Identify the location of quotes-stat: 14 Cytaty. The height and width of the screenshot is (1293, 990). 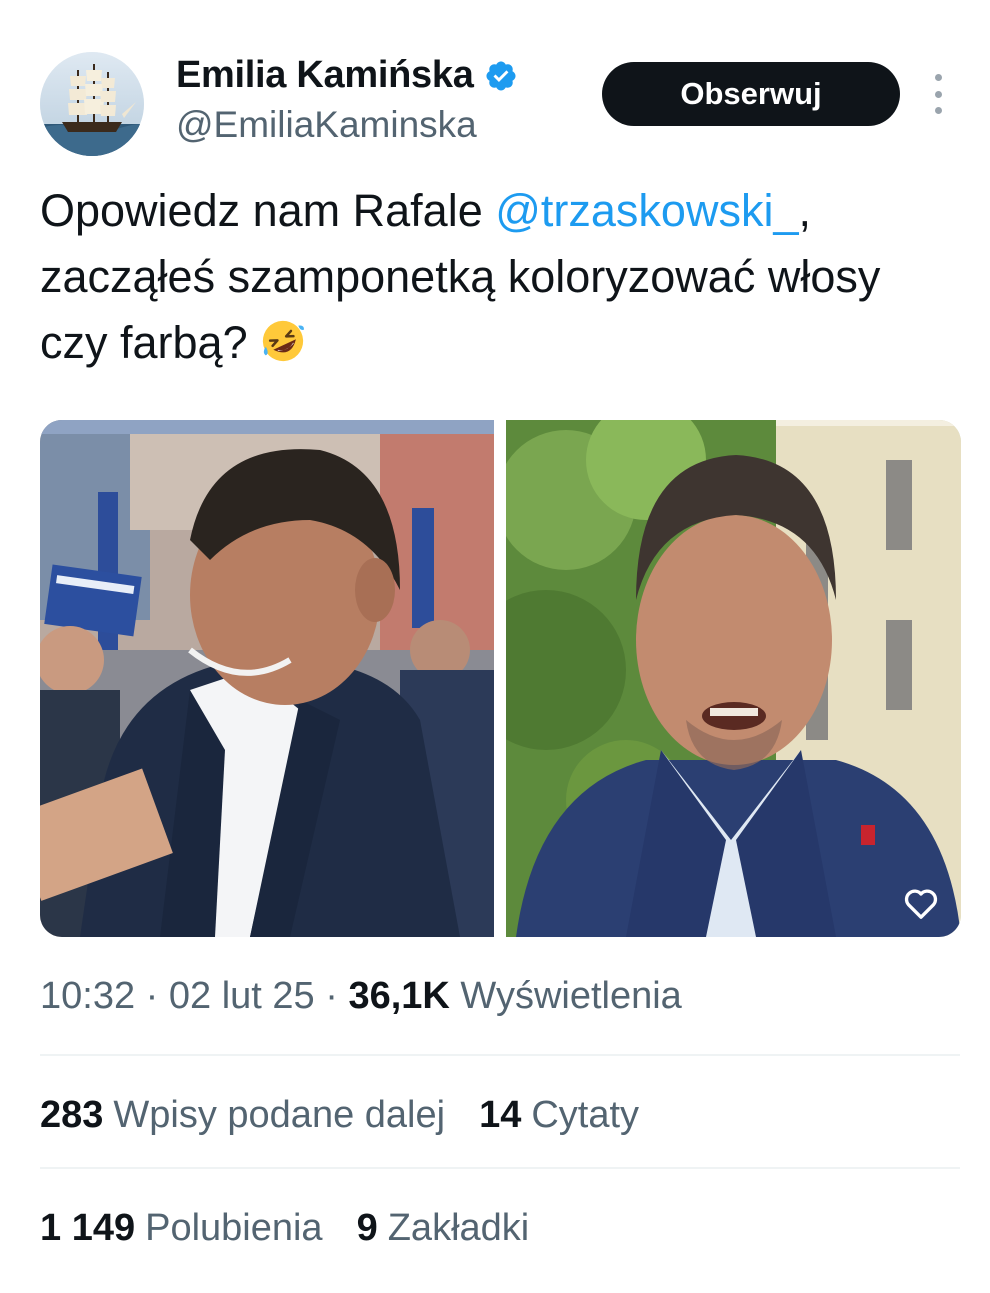
(559, 1115).